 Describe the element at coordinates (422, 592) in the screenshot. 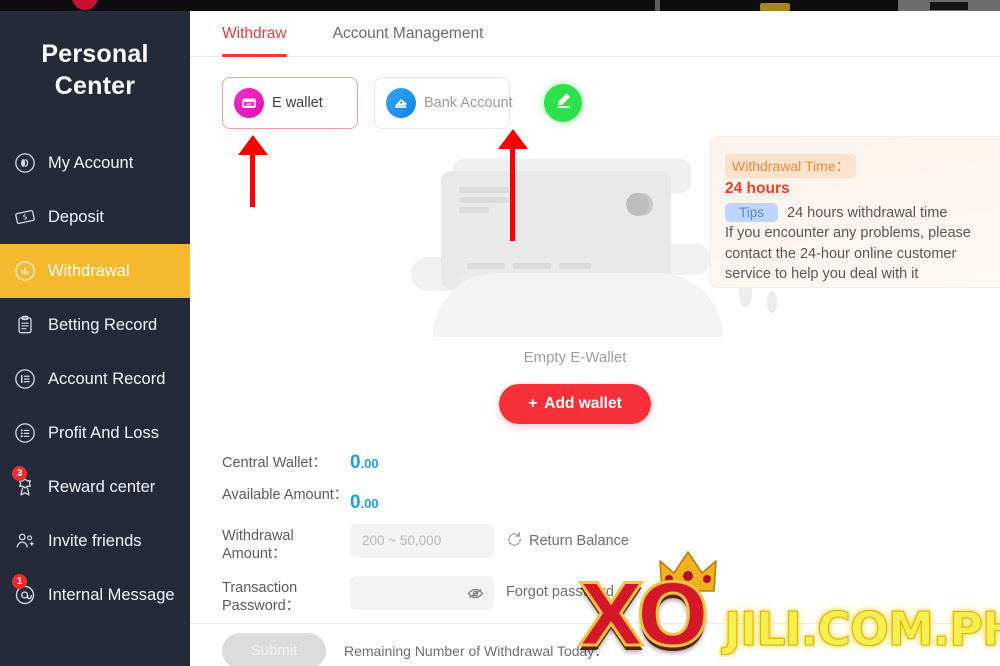

I see `password-input-wrap` at that location.